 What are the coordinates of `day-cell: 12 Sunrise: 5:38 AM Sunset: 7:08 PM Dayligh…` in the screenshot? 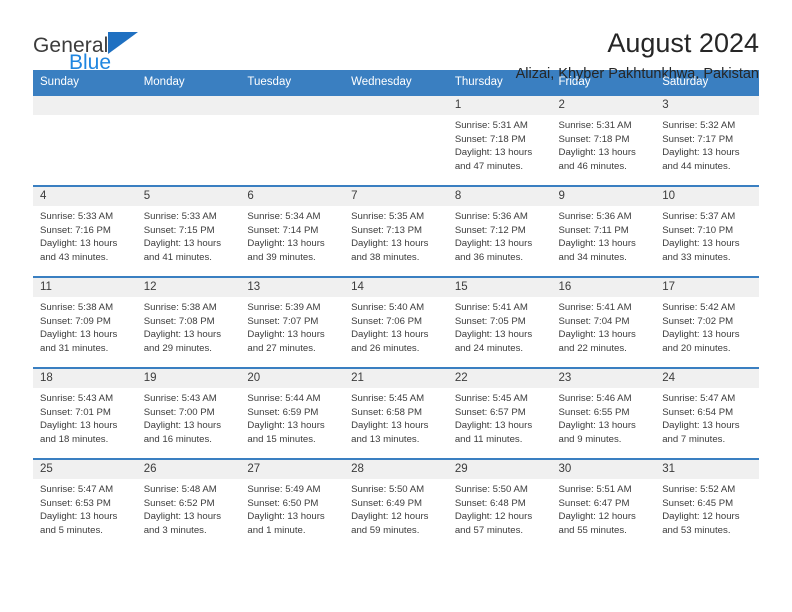 It's located at (188, 322).